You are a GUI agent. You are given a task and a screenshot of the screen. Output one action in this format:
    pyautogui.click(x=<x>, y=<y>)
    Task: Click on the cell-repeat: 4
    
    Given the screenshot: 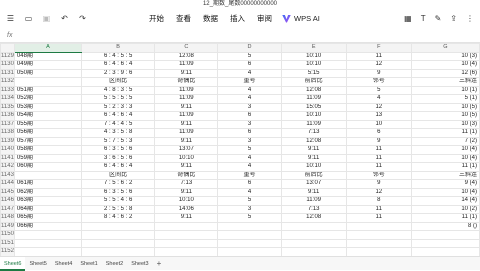 What is the action you would take?
    pyautogui.click(x=249, y=192)
    